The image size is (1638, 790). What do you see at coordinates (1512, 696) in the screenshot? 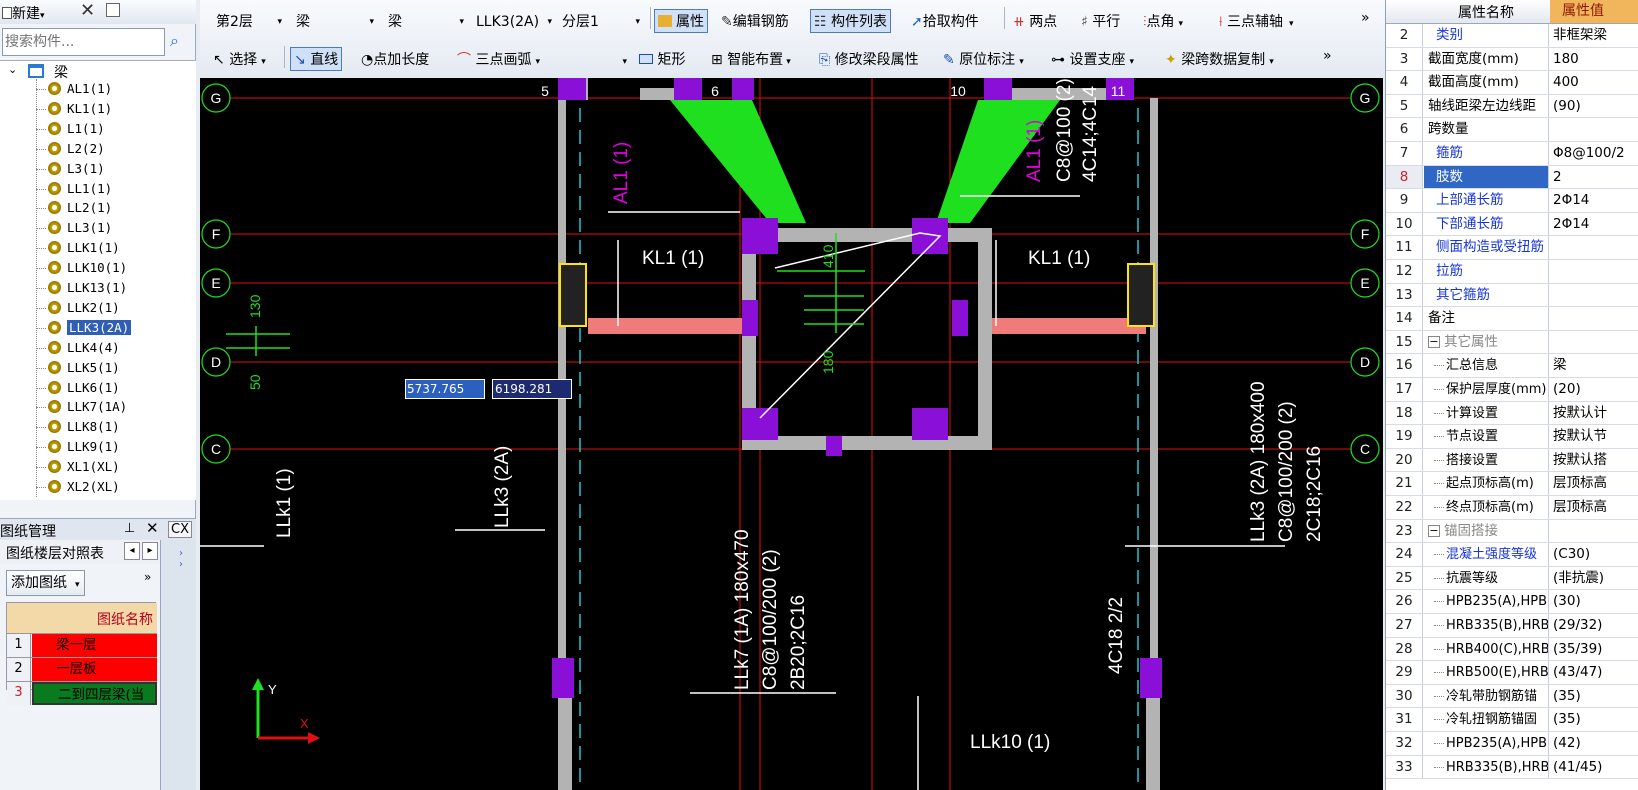
I see `property-row: 30 冷轧带肋钢筋锚 (35)` at bounding box center [1512, 696].